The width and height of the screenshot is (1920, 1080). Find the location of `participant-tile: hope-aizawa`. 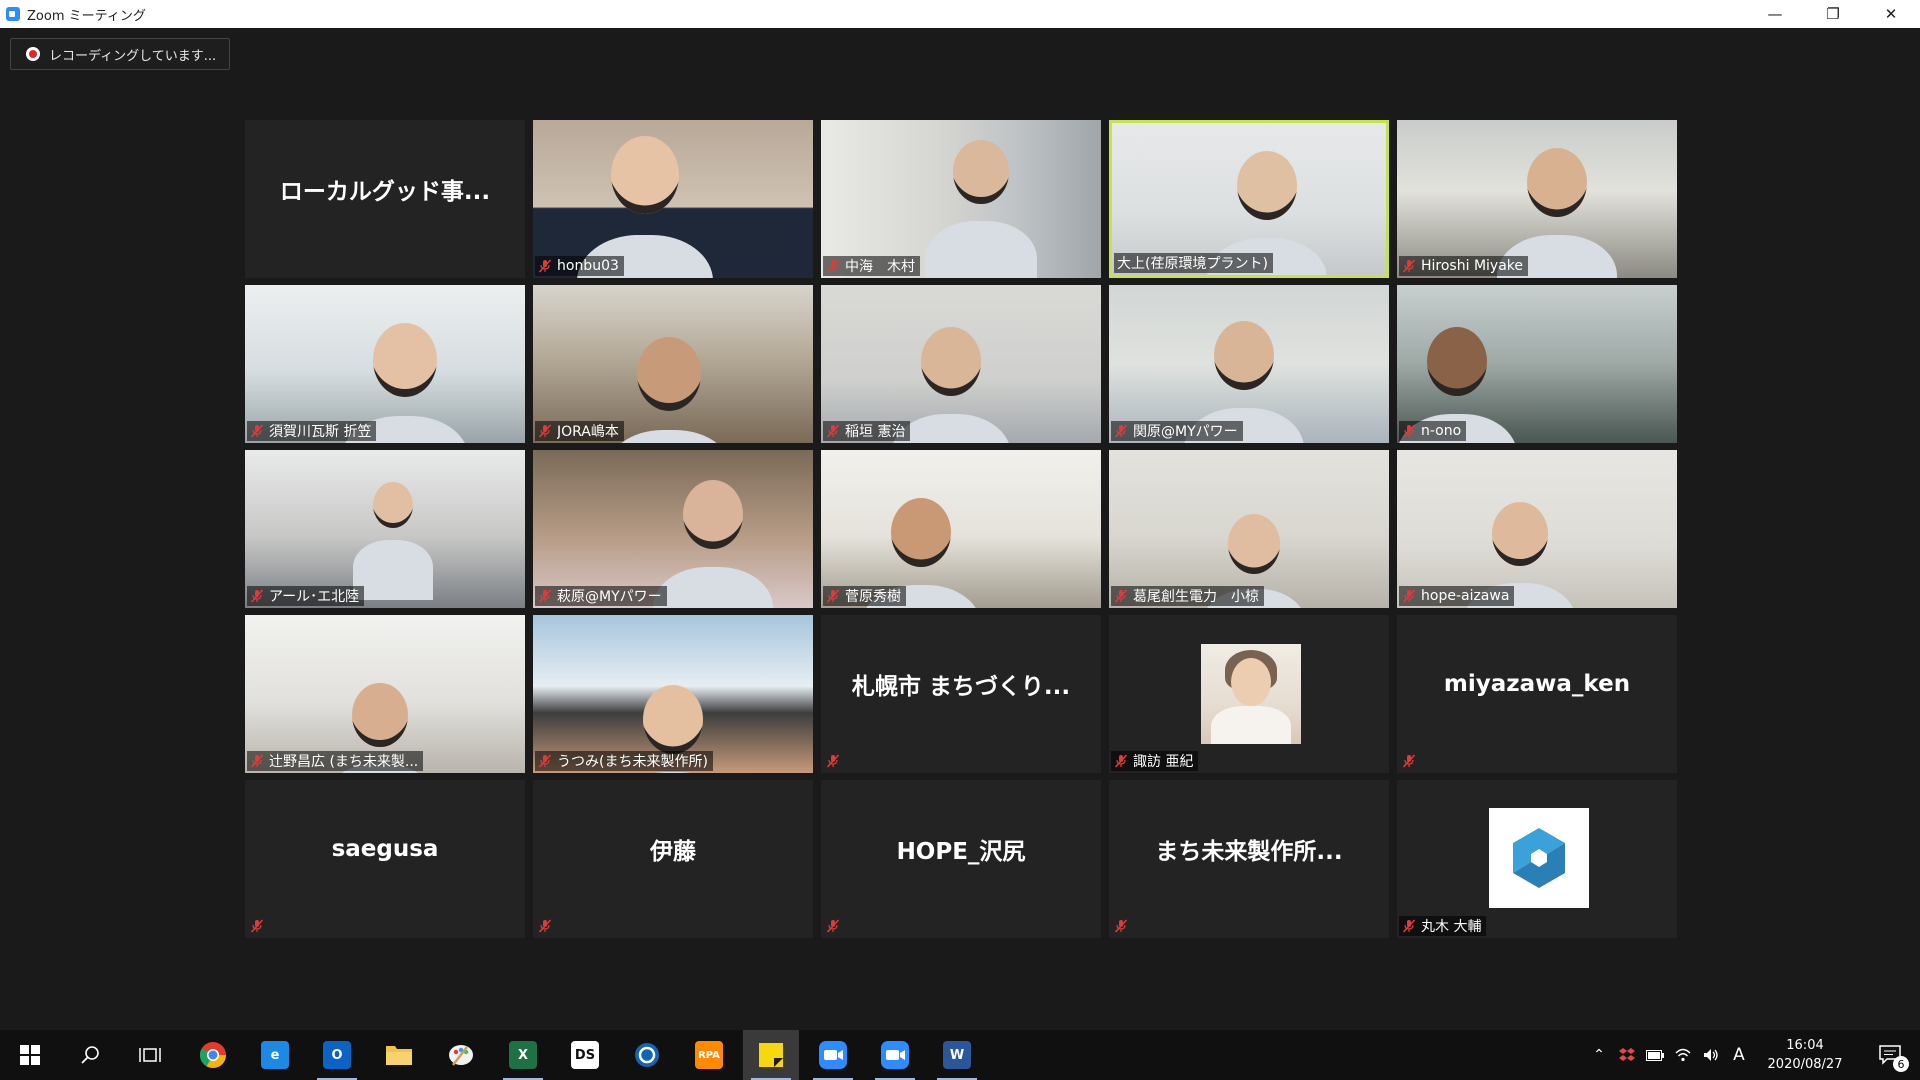

participant-tile: hope-aizawa is located at coordinates (1537, 529).